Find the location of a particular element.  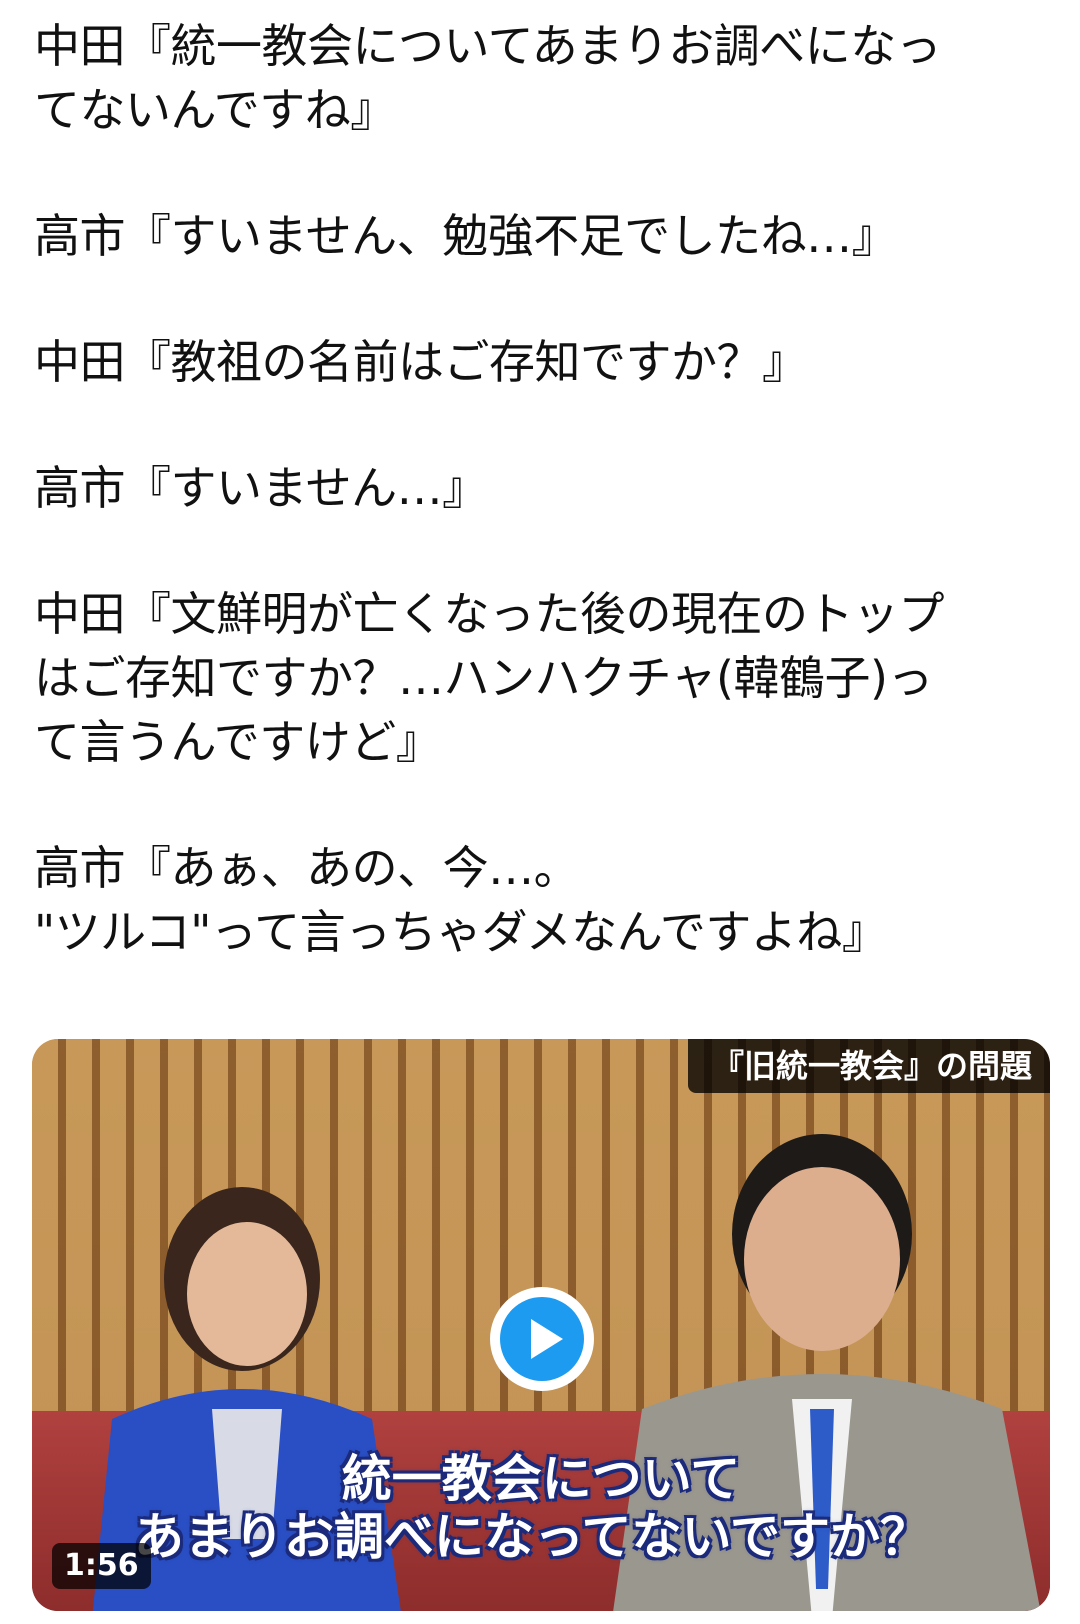

play-icon is located at coordinates (542, 1339).